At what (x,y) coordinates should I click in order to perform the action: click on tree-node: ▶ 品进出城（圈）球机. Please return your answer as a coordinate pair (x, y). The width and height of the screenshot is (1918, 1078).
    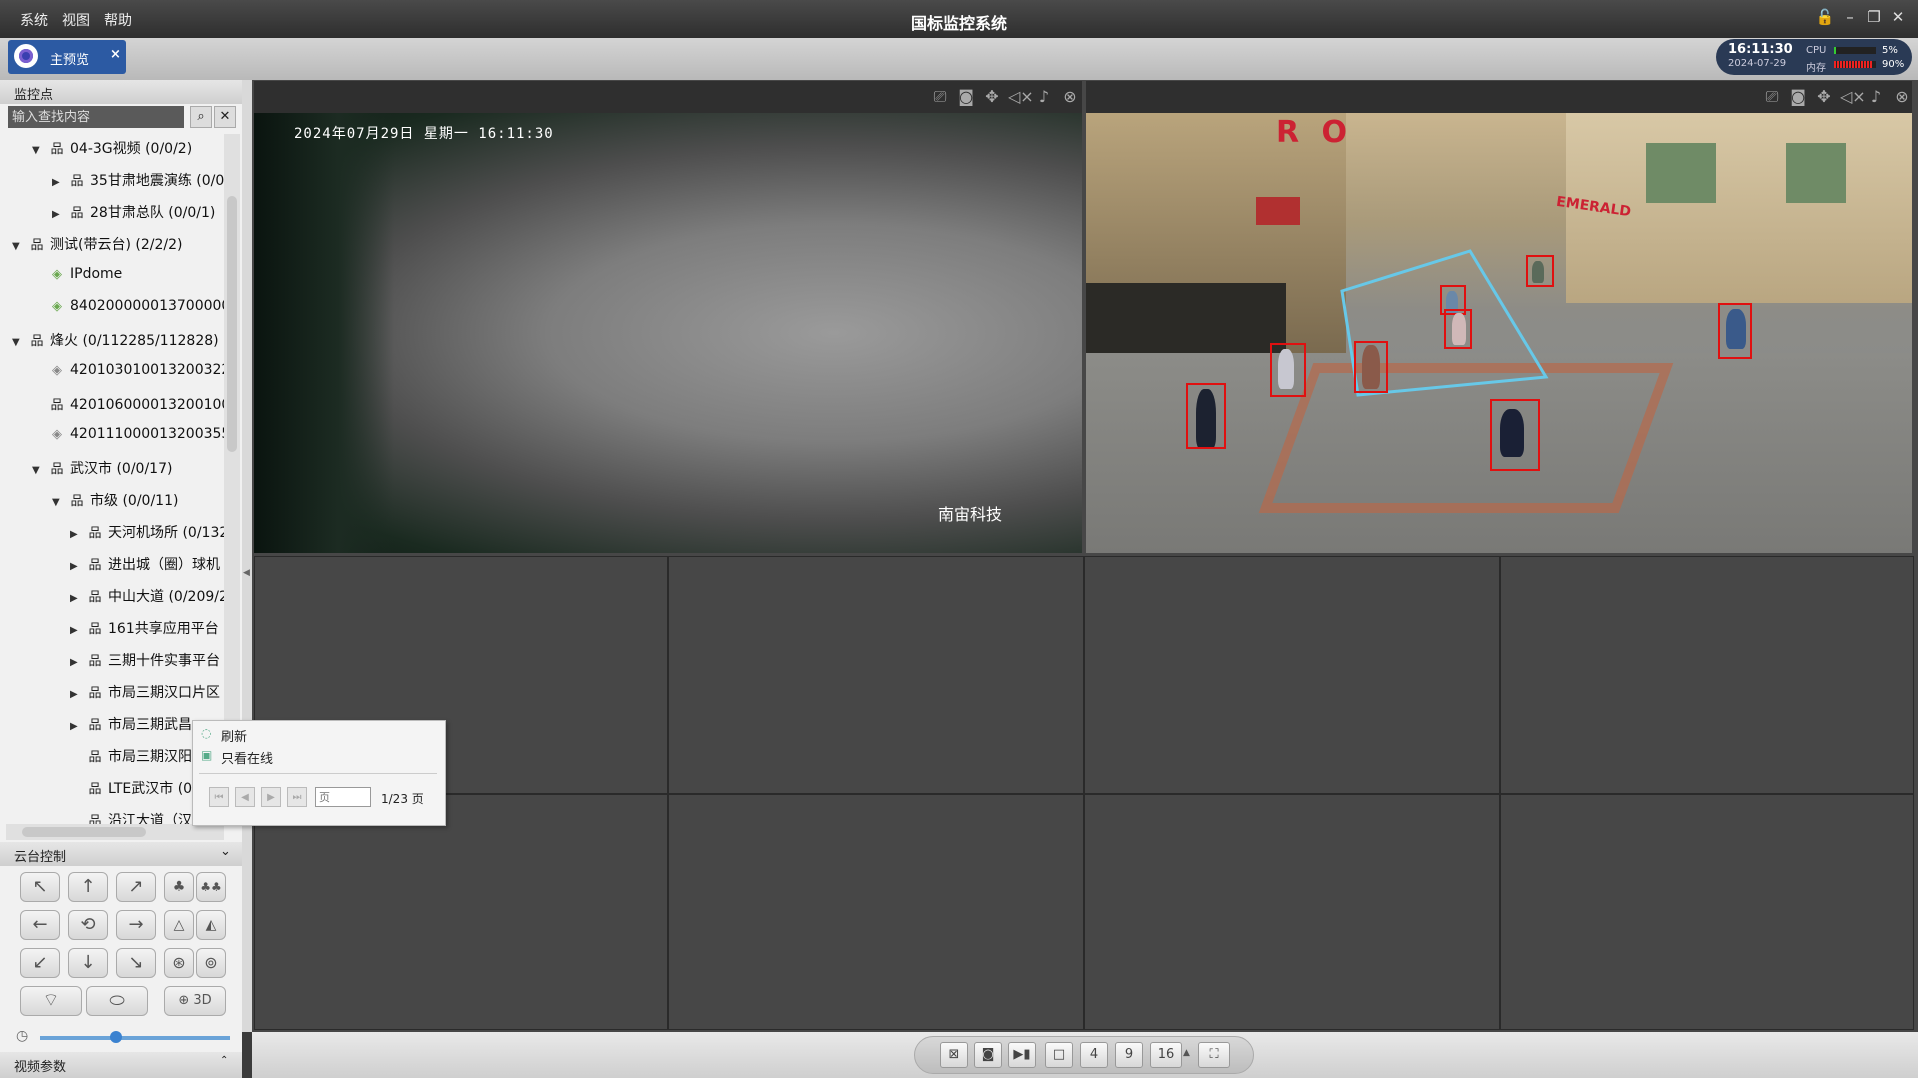
    Looking at the image, I should click on (145, 566).